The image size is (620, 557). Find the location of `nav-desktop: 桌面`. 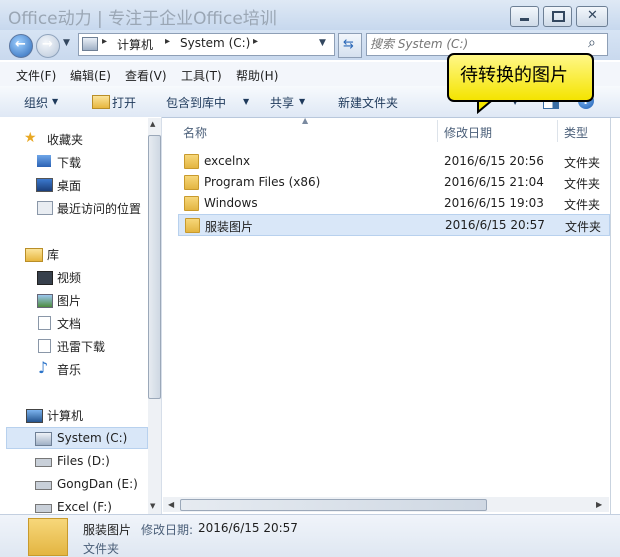

nav-desktop: 桌面 is located at coordinates (69, 185).